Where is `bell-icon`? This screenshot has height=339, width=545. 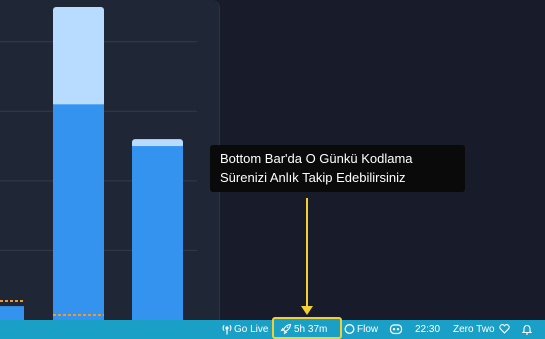
bell-icon is located at coordinates (527, 330).